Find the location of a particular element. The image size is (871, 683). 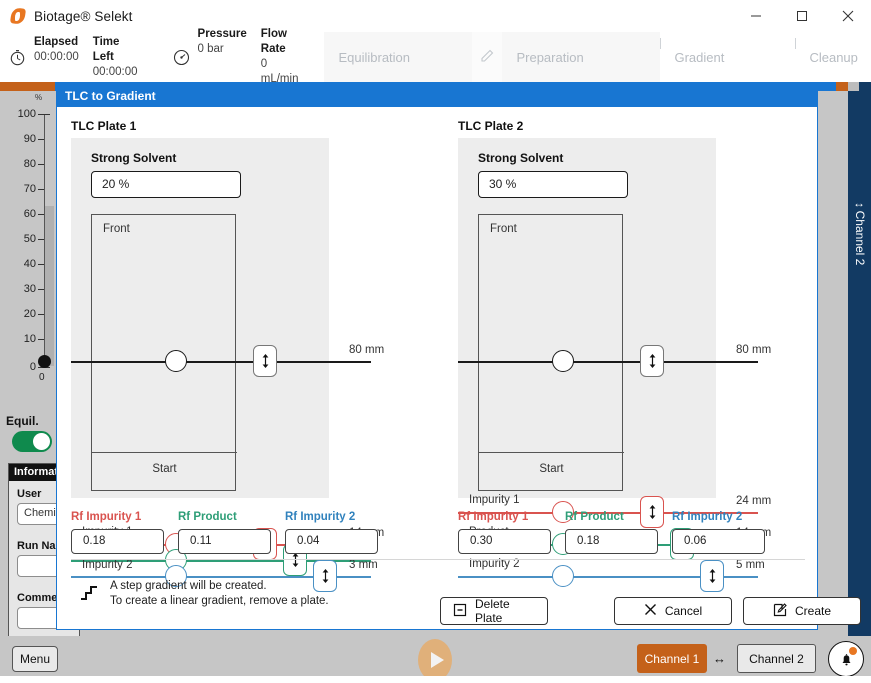

menu-button: Menu is located at coordinates (35, 659).